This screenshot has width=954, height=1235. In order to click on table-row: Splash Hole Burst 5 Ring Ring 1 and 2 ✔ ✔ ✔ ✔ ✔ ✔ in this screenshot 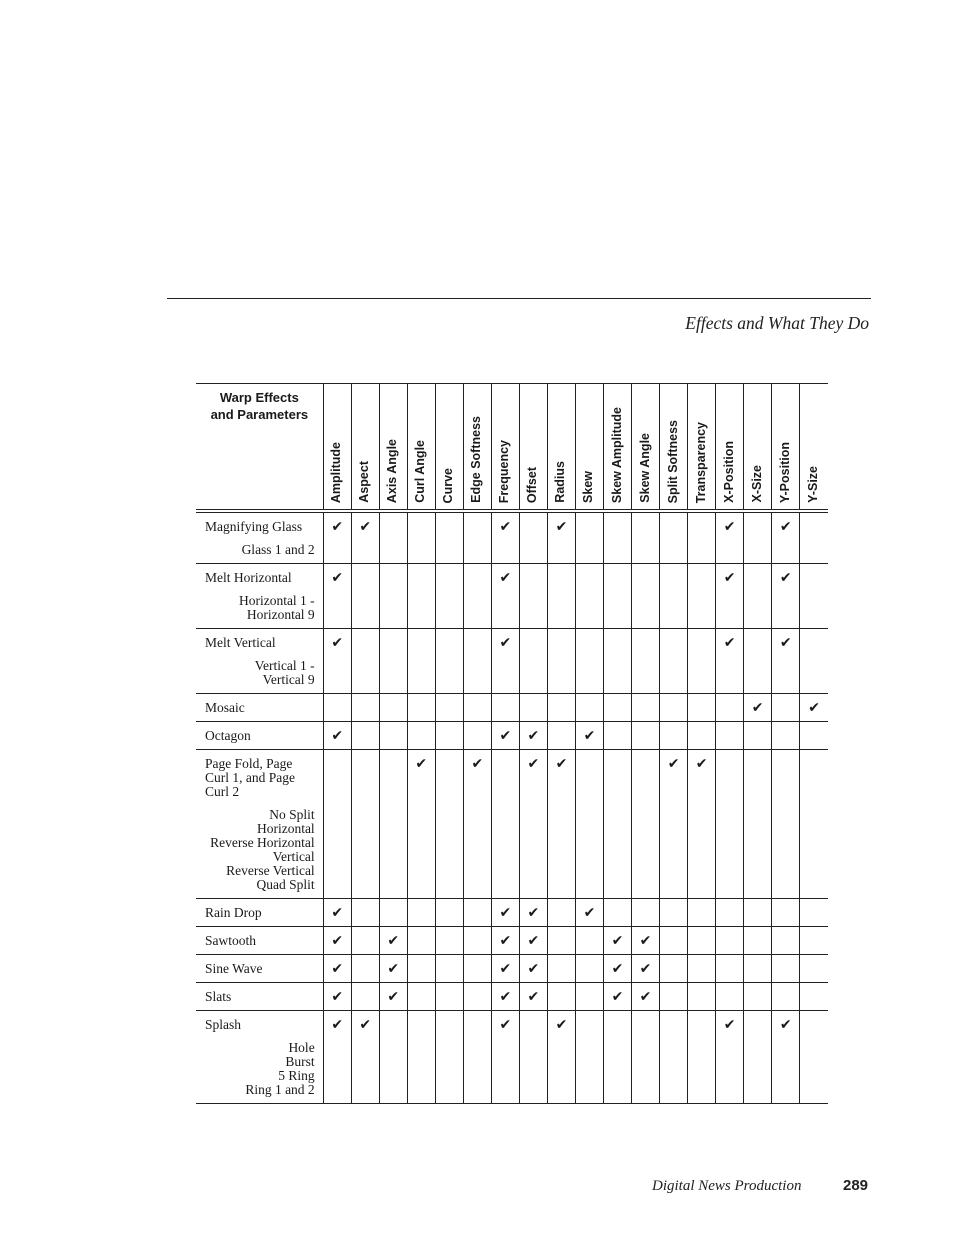, I will do `click(512, 1057)`.